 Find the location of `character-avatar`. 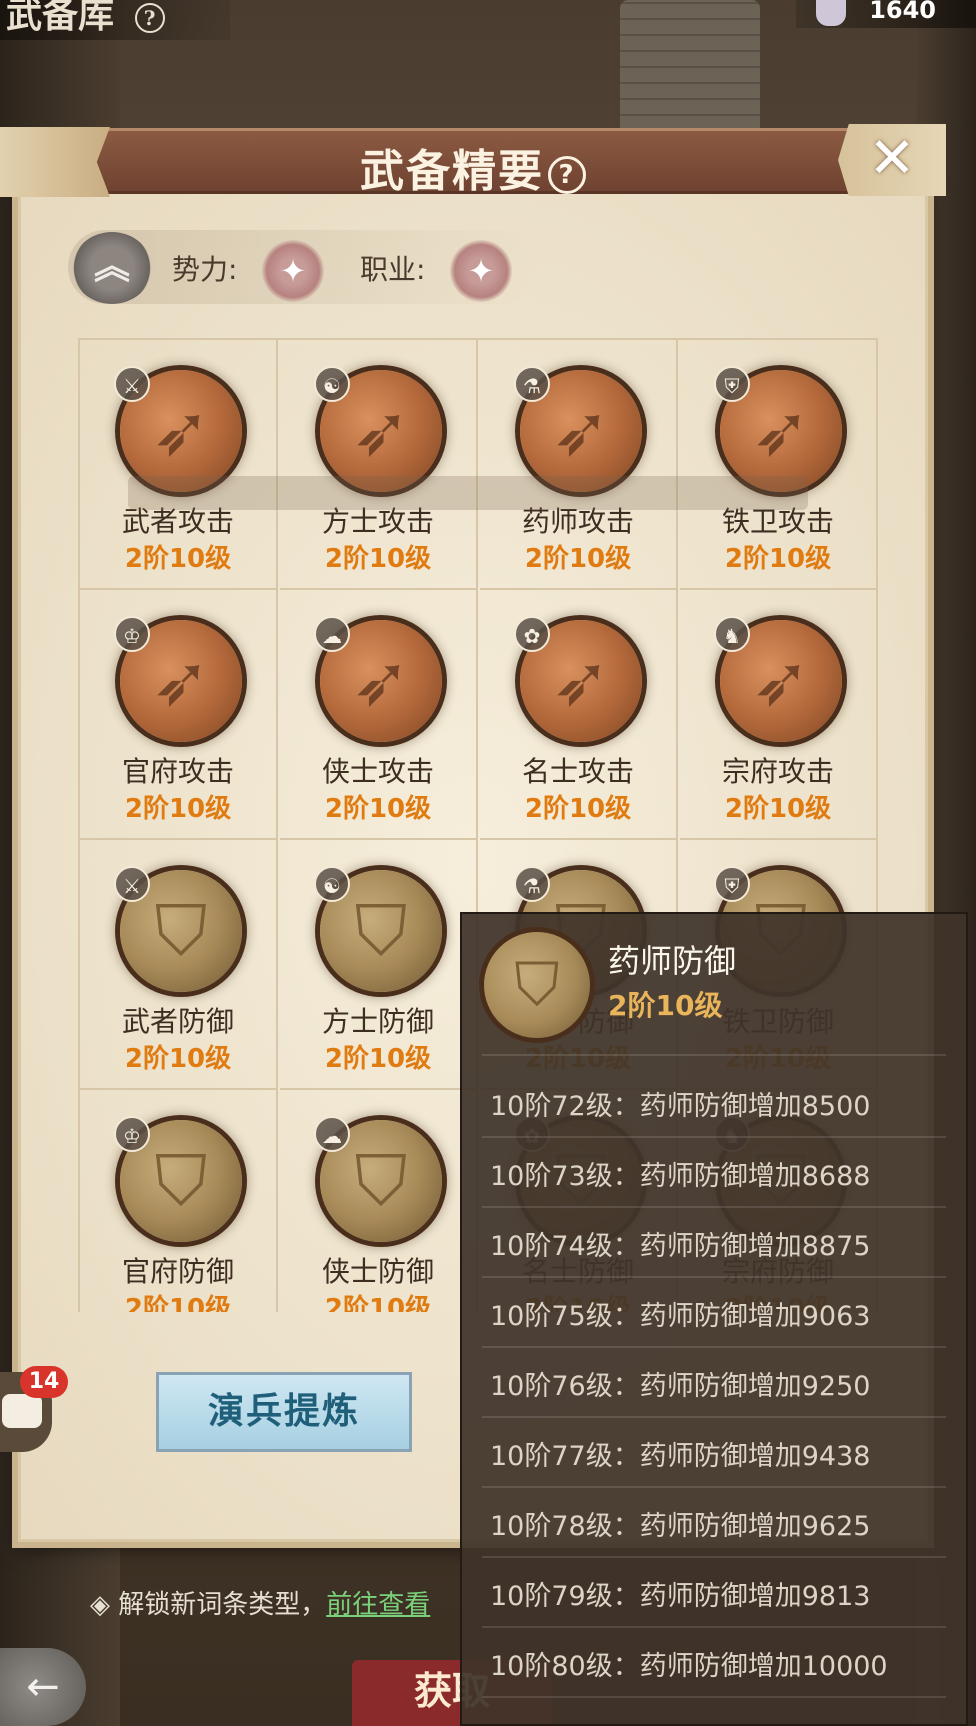

character-avatar is located at coordinates (831, 13).